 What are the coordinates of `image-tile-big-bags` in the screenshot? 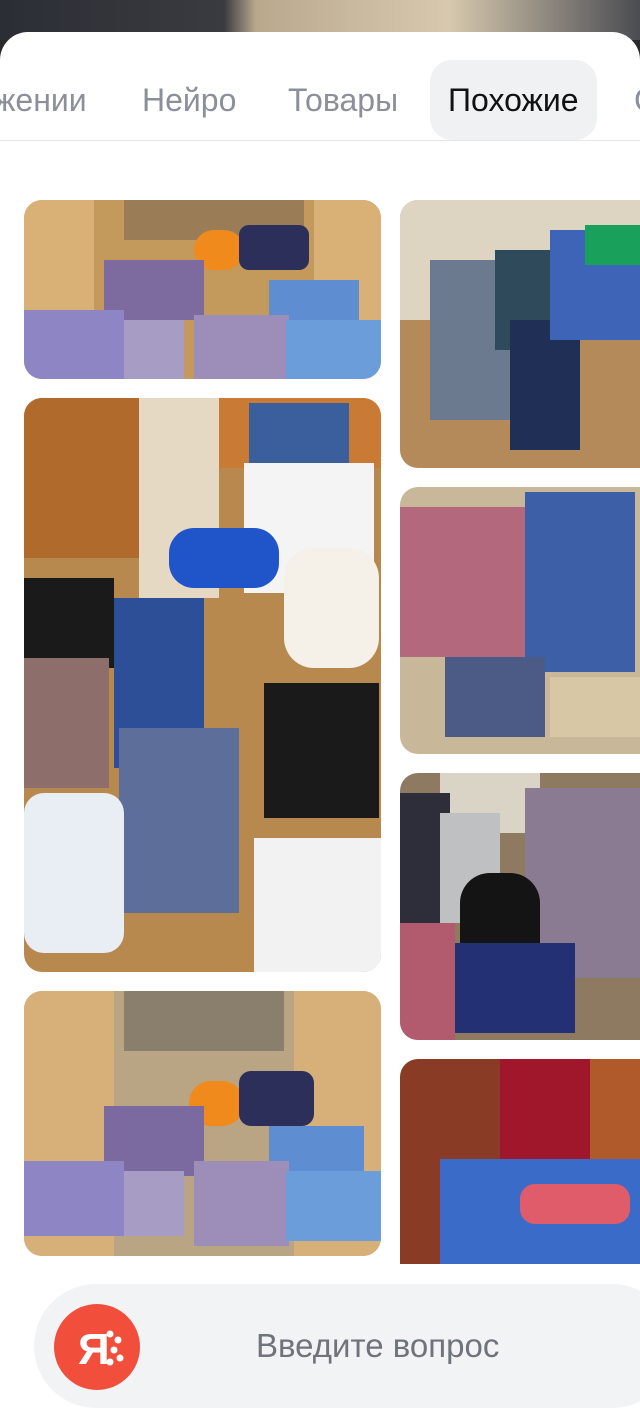 It's located at (520, 620).